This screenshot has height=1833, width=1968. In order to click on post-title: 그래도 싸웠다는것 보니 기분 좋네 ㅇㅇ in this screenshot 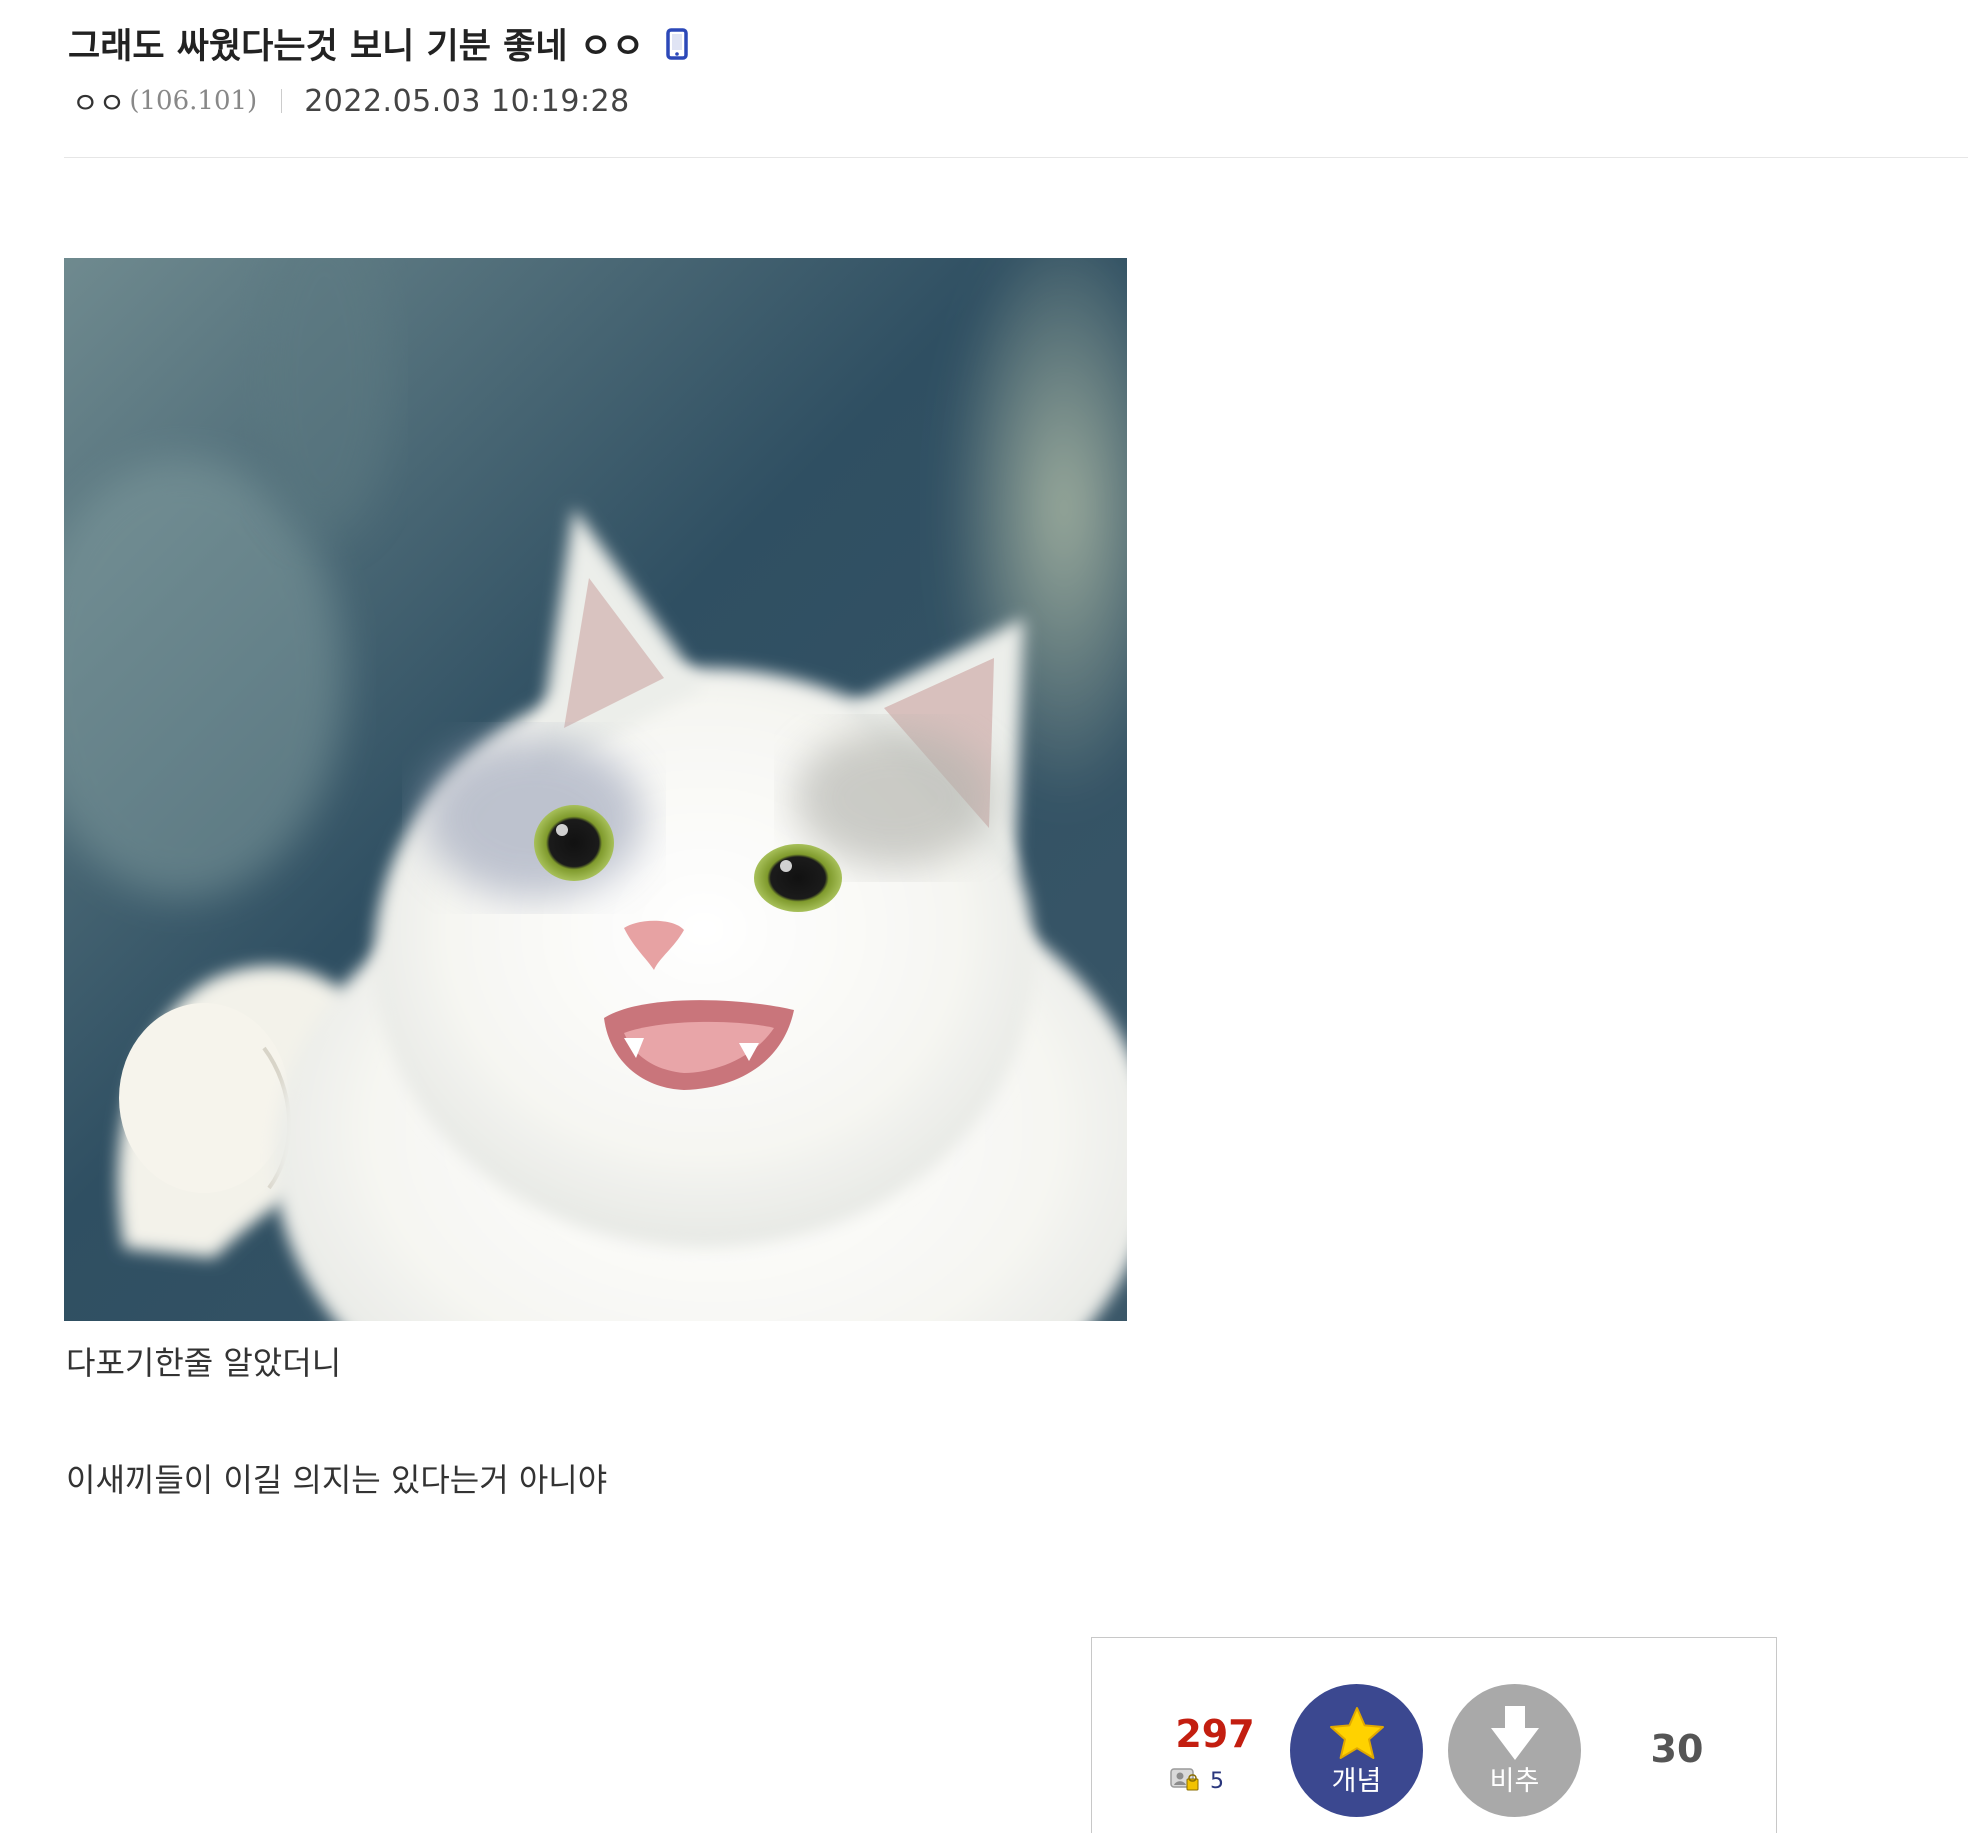, I will do `click(378, 43)`.